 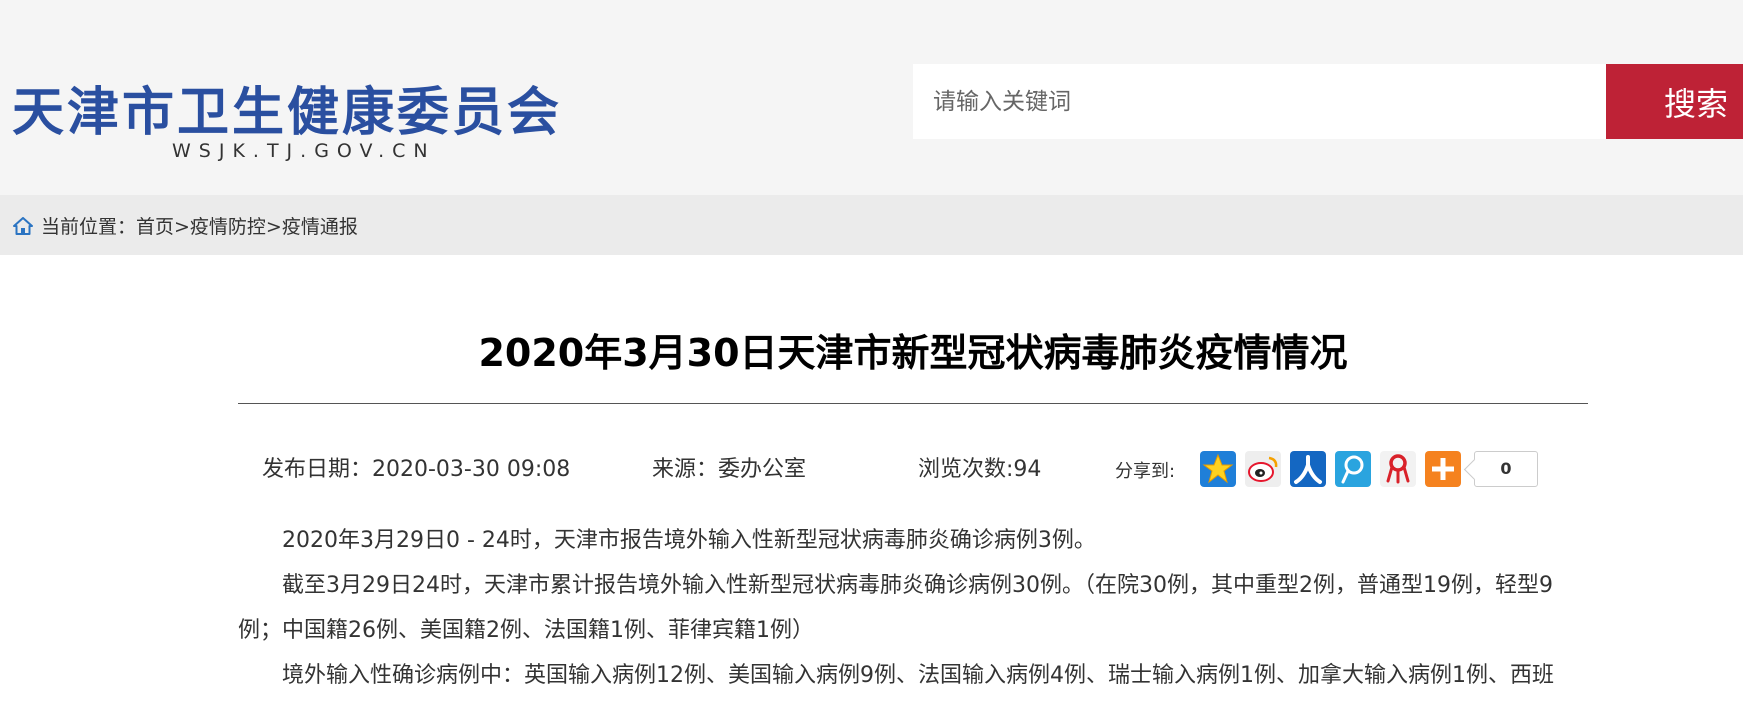 I want to click on view-count: 浏览次数:94, so click(x=980, y=469).